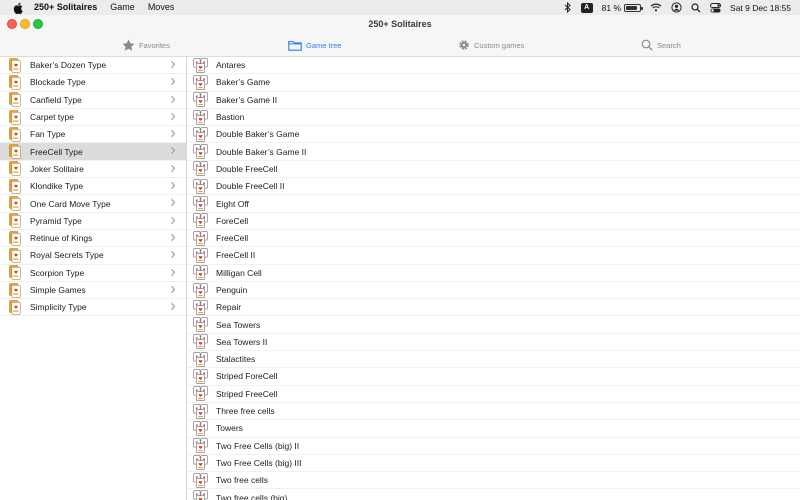  Describe the element at coordinates (760, 8) in the screenshot. I see `date-time: Sat 9 Dec 18:55` at that location.